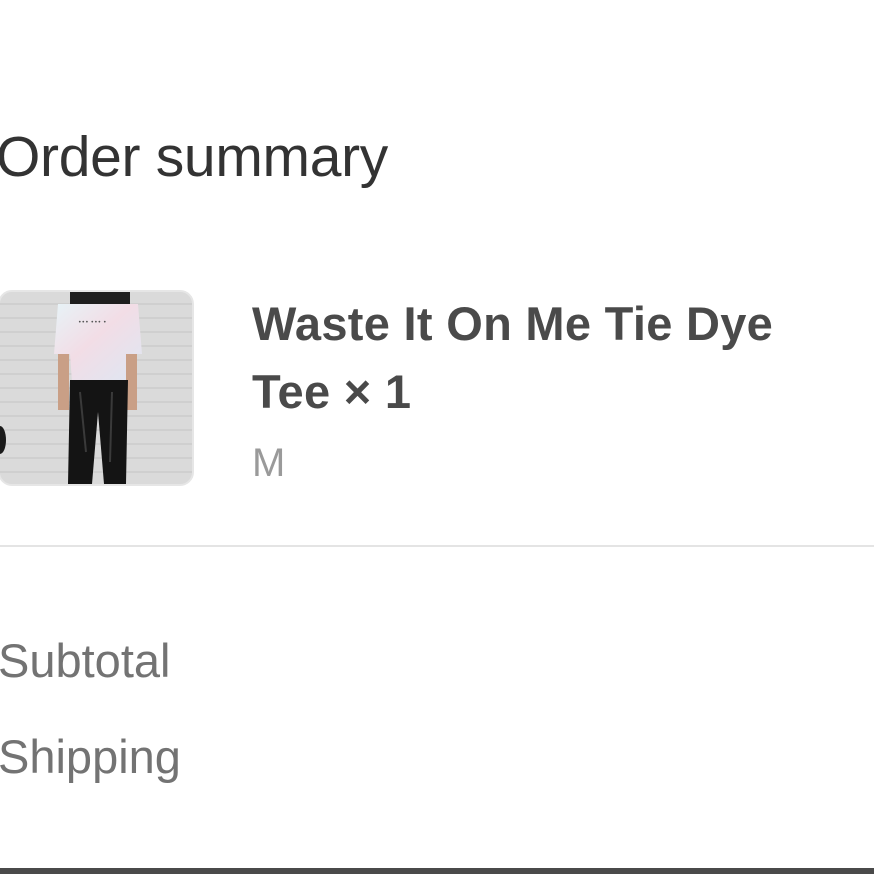 This screenshot has width=874, height=874. I want to click on product-variant: M, so click(269, 463).